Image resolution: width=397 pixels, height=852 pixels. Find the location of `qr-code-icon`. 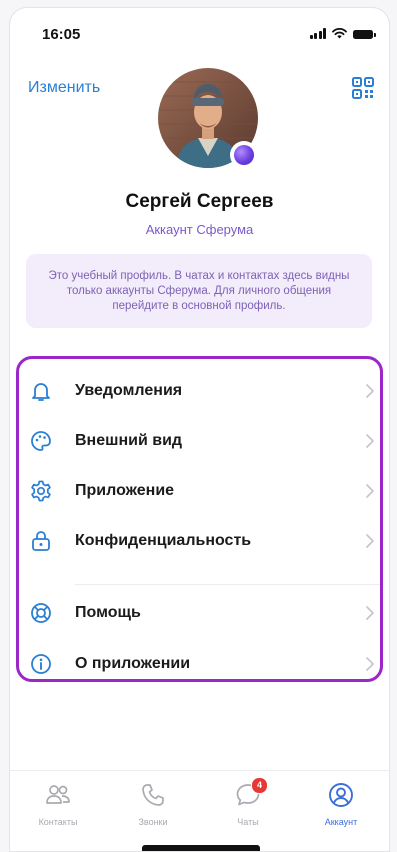

qr-code-icon is located at coordinates (363, 88).